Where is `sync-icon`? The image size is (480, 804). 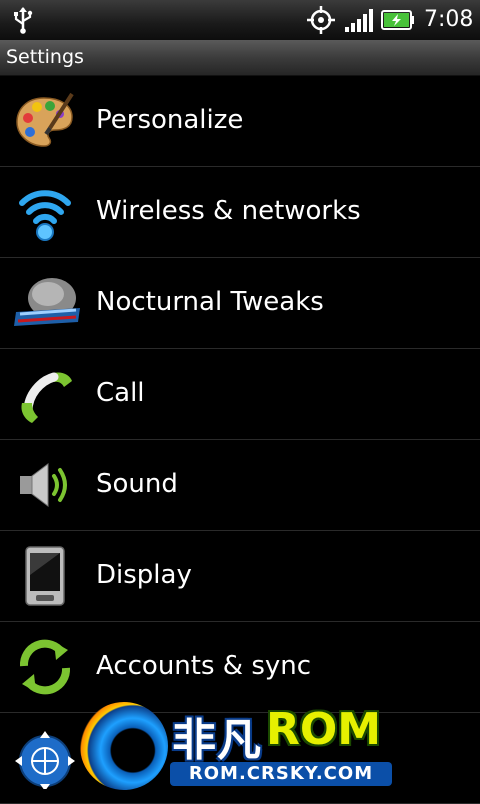 sync-icon is located at coordinates (45, 667).